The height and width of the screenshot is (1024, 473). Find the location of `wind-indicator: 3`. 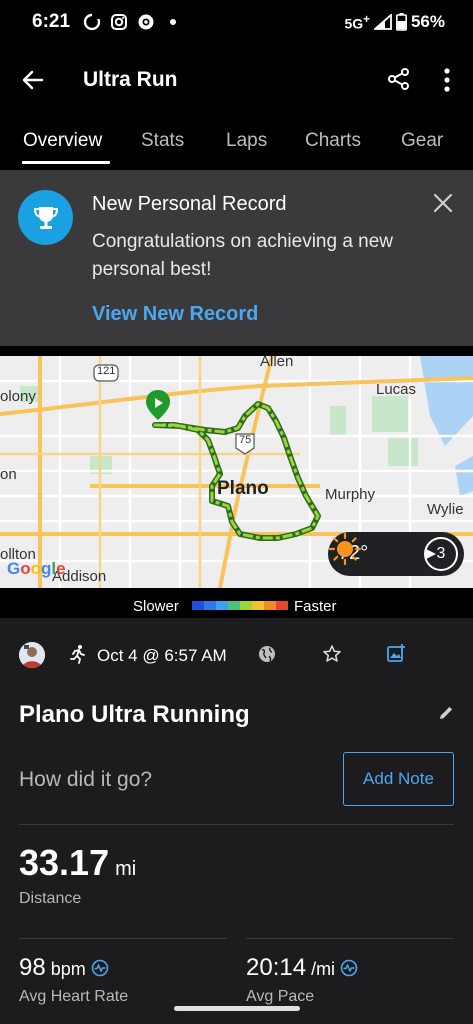

wind-indicator: 3 is located at coordinates (441, 554).